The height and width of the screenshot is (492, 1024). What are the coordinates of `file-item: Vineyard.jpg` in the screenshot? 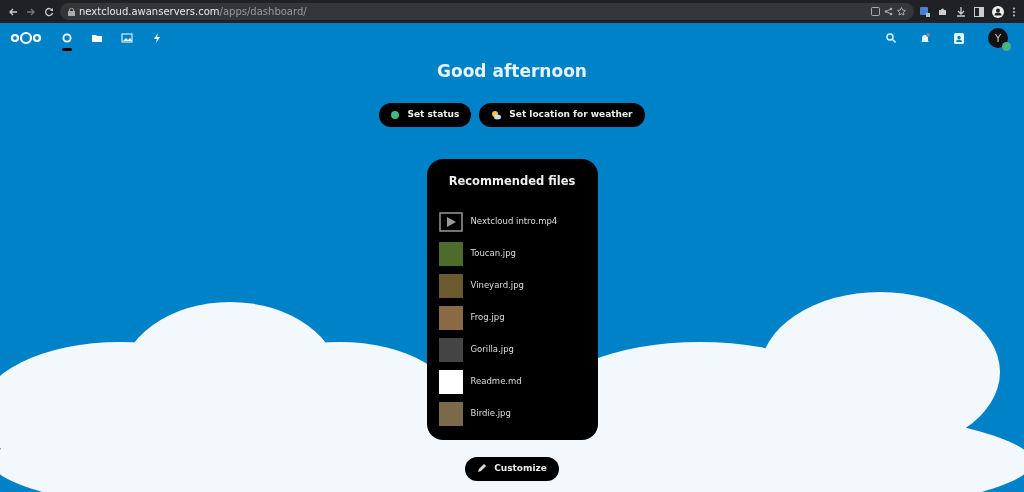 It's located at (512, 285).